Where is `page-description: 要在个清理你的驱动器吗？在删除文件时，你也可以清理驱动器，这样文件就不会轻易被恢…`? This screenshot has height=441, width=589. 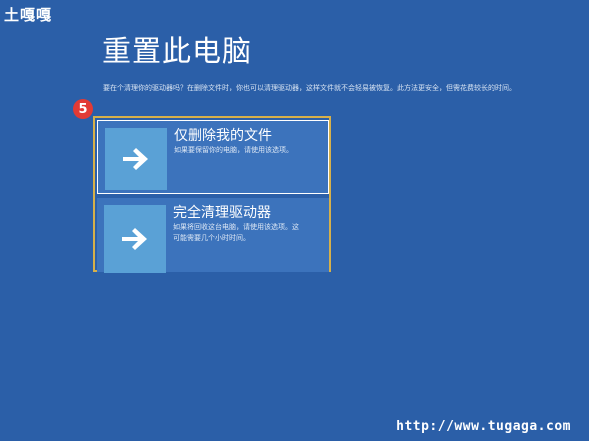
page-description: 要在个清理你的驱动器吗？在删除文件时，你也可以清理驱动器，这样文件就不会轻易被恢… is located at coordinates (309, 88).